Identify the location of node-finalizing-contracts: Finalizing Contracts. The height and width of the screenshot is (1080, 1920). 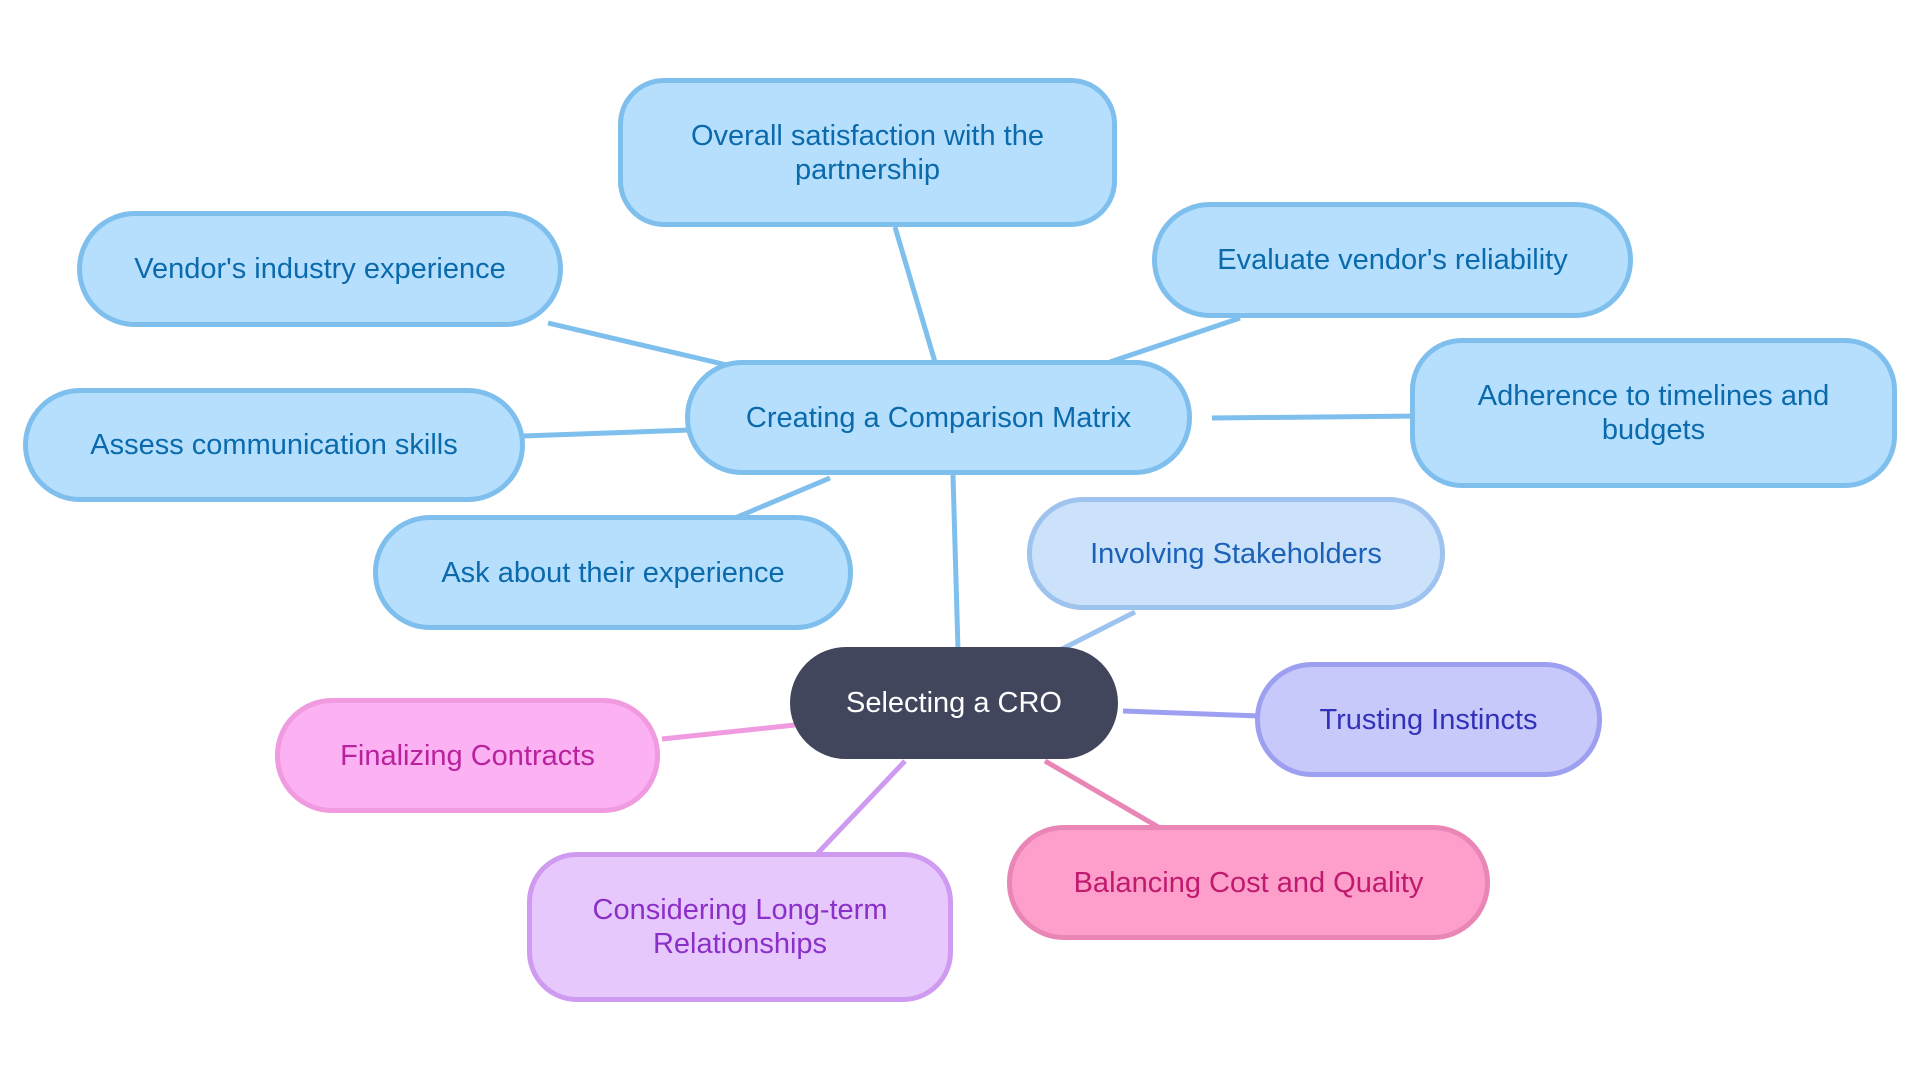
(467, 755).